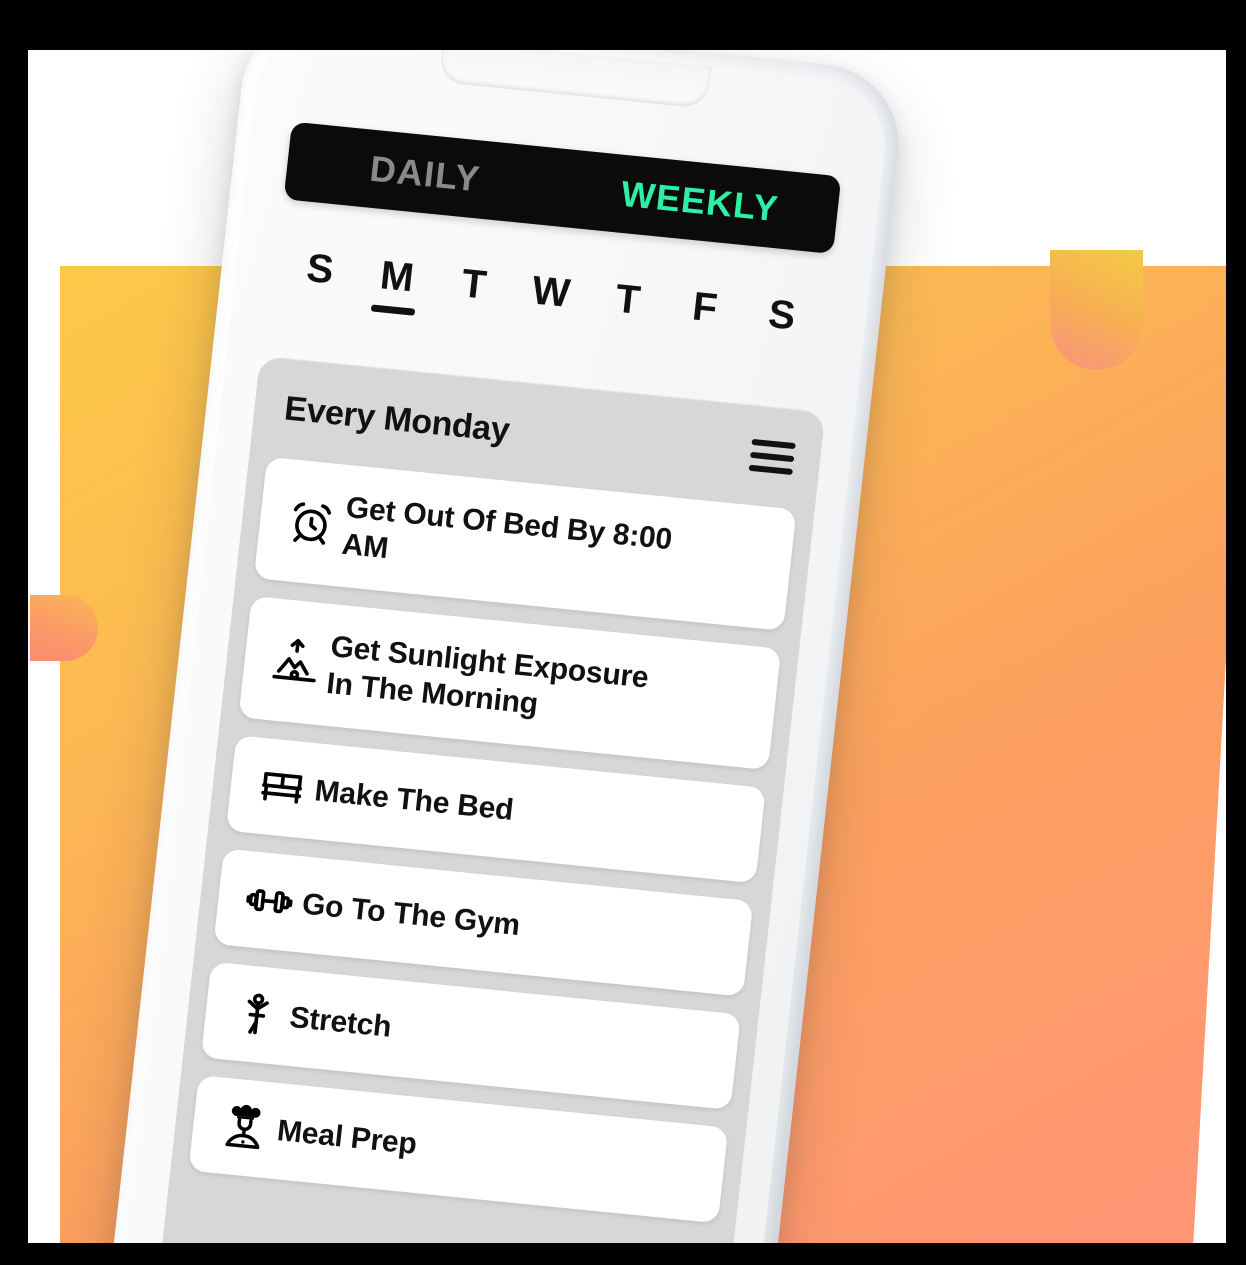  What do you see at coordinates (487, 675) in the screenshot?
I see `task-label: Get Sunlight Exposure In The Morning` at bounding box center [487, 675].